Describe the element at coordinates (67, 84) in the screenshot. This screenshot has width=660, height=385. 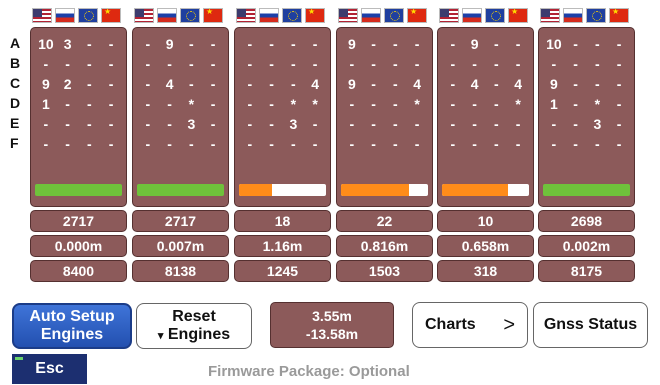
I see `grid-cell: 2` at that location.